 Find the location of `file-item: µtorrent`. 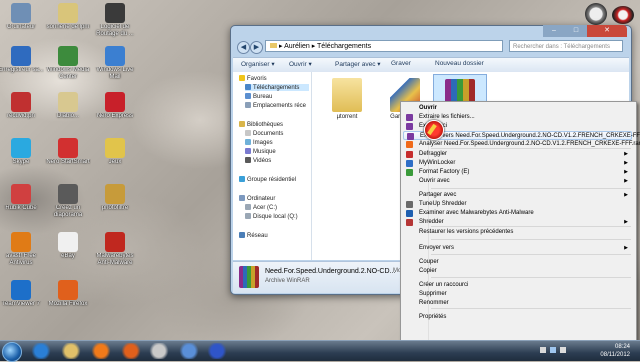

file-item: µtorrent is located at coordinates (347, 99).